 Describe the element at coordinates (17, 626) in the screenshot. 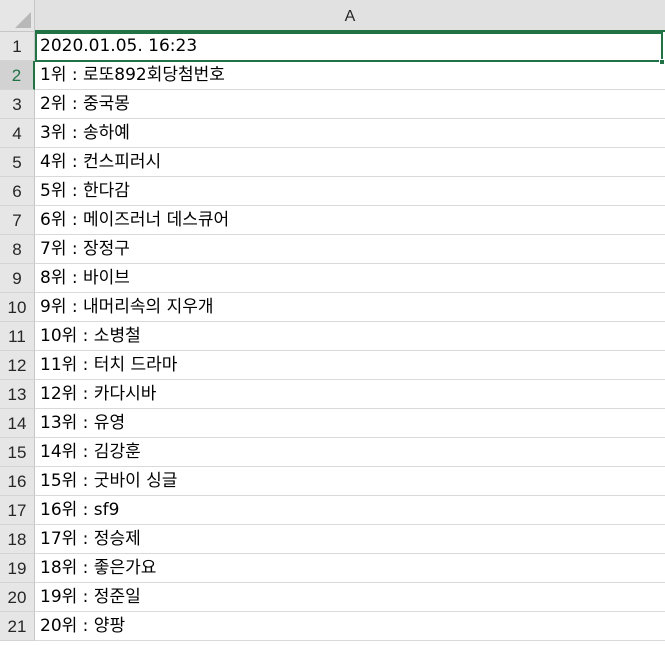

I see `row-header-21: 21` at that location.